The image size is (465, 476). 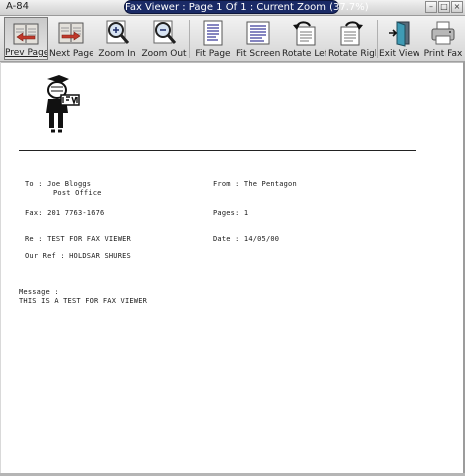 I want to click on fax-message-body: THIS IS A TEST FOR FAX VIEWER, so click(x=83, y=301).